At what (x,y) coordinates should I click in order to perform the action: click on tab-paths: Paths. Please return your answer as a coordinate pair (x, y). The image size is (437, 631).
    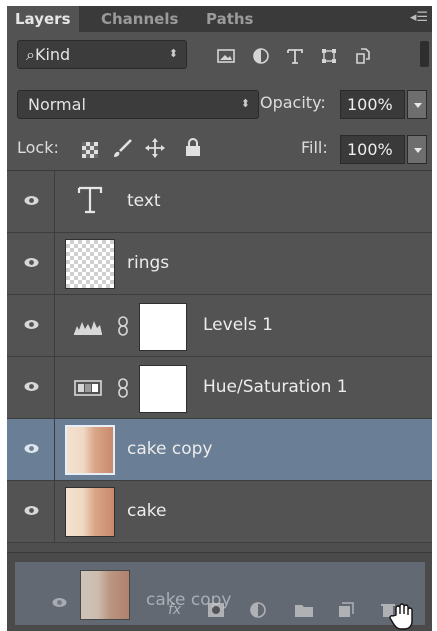
    Looking at the image, I should click on (230, 19).